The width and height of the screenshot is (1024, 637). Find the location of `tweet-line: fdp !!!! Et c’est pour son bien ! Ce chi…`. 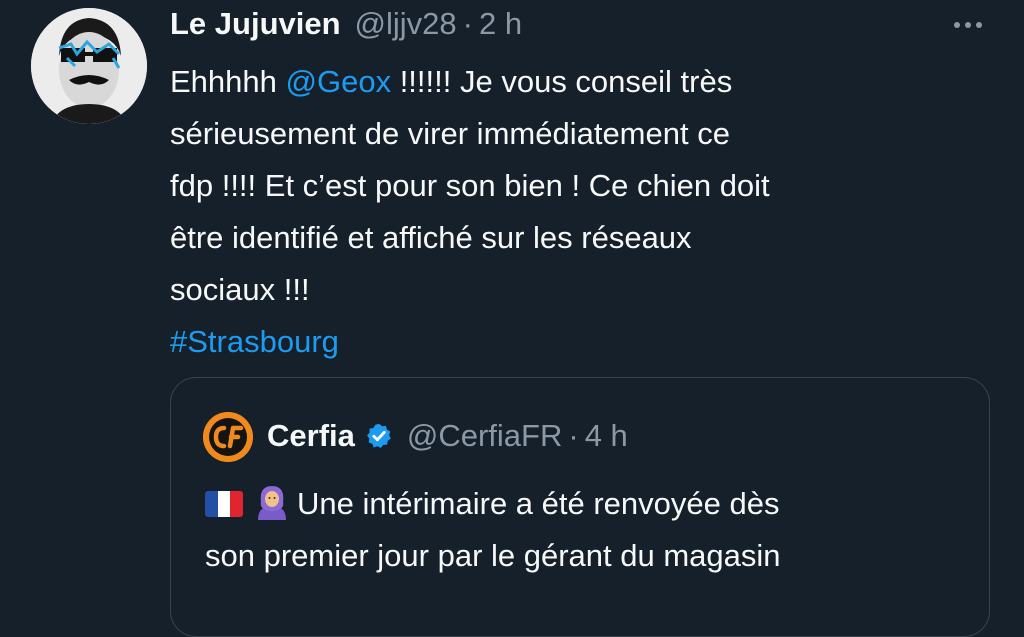

tweet-line: fdp !!!! Et c’est pour son bien ! Ce chi… is located at coordinates (470, 185).